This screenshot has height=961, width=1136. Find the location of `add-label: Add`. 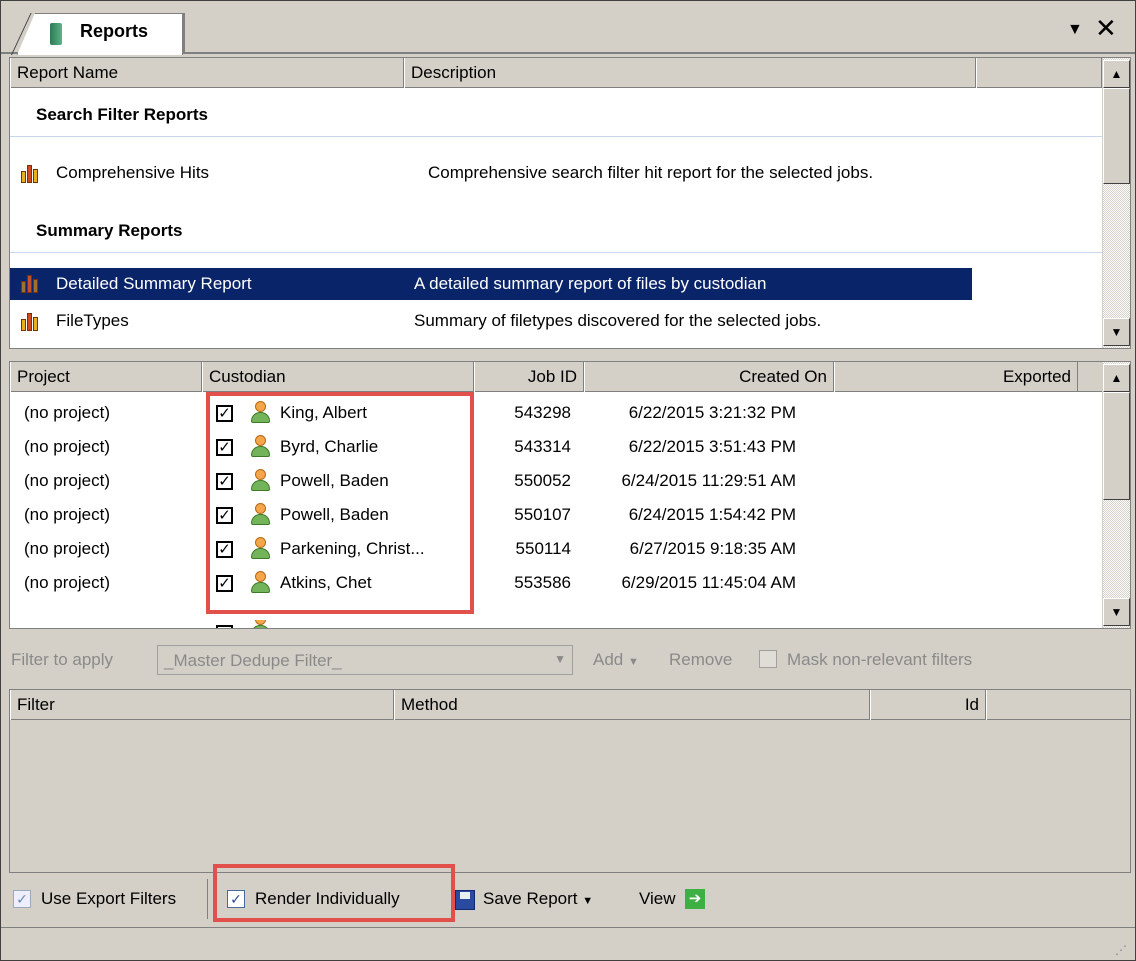

add-label: Add is located at coordinates (608, 659).